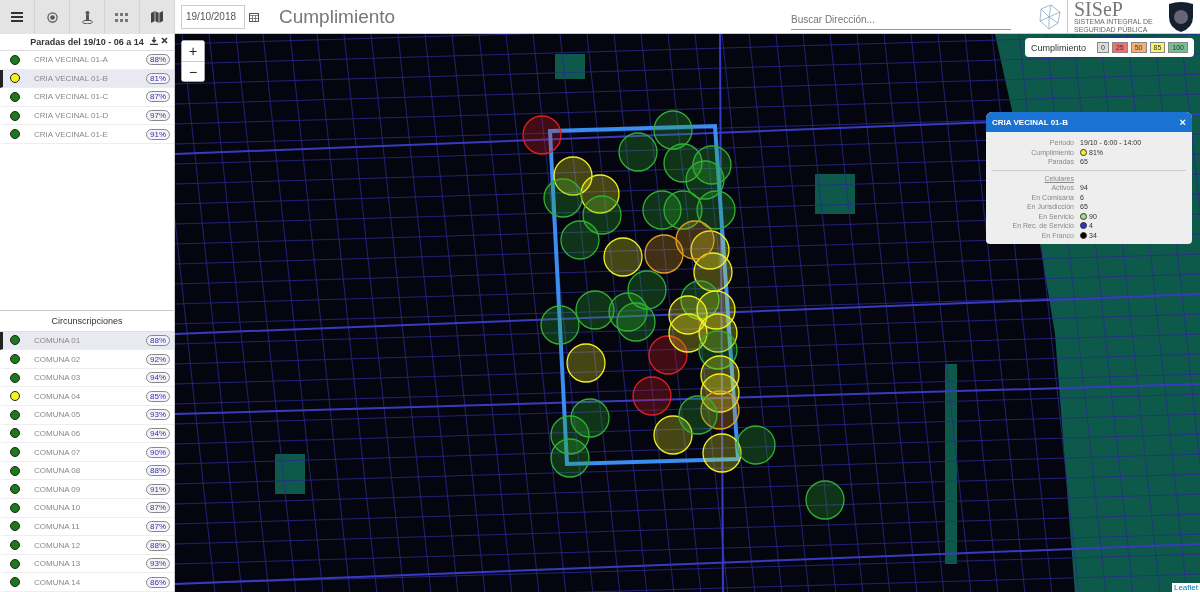 Image resolution: width=1200 pixels, height=592 pixels. What do you see at coordinates (337, 16) in the screenshot?
I see `page-title: Cumplimiento` at bounding box center [337, 16].